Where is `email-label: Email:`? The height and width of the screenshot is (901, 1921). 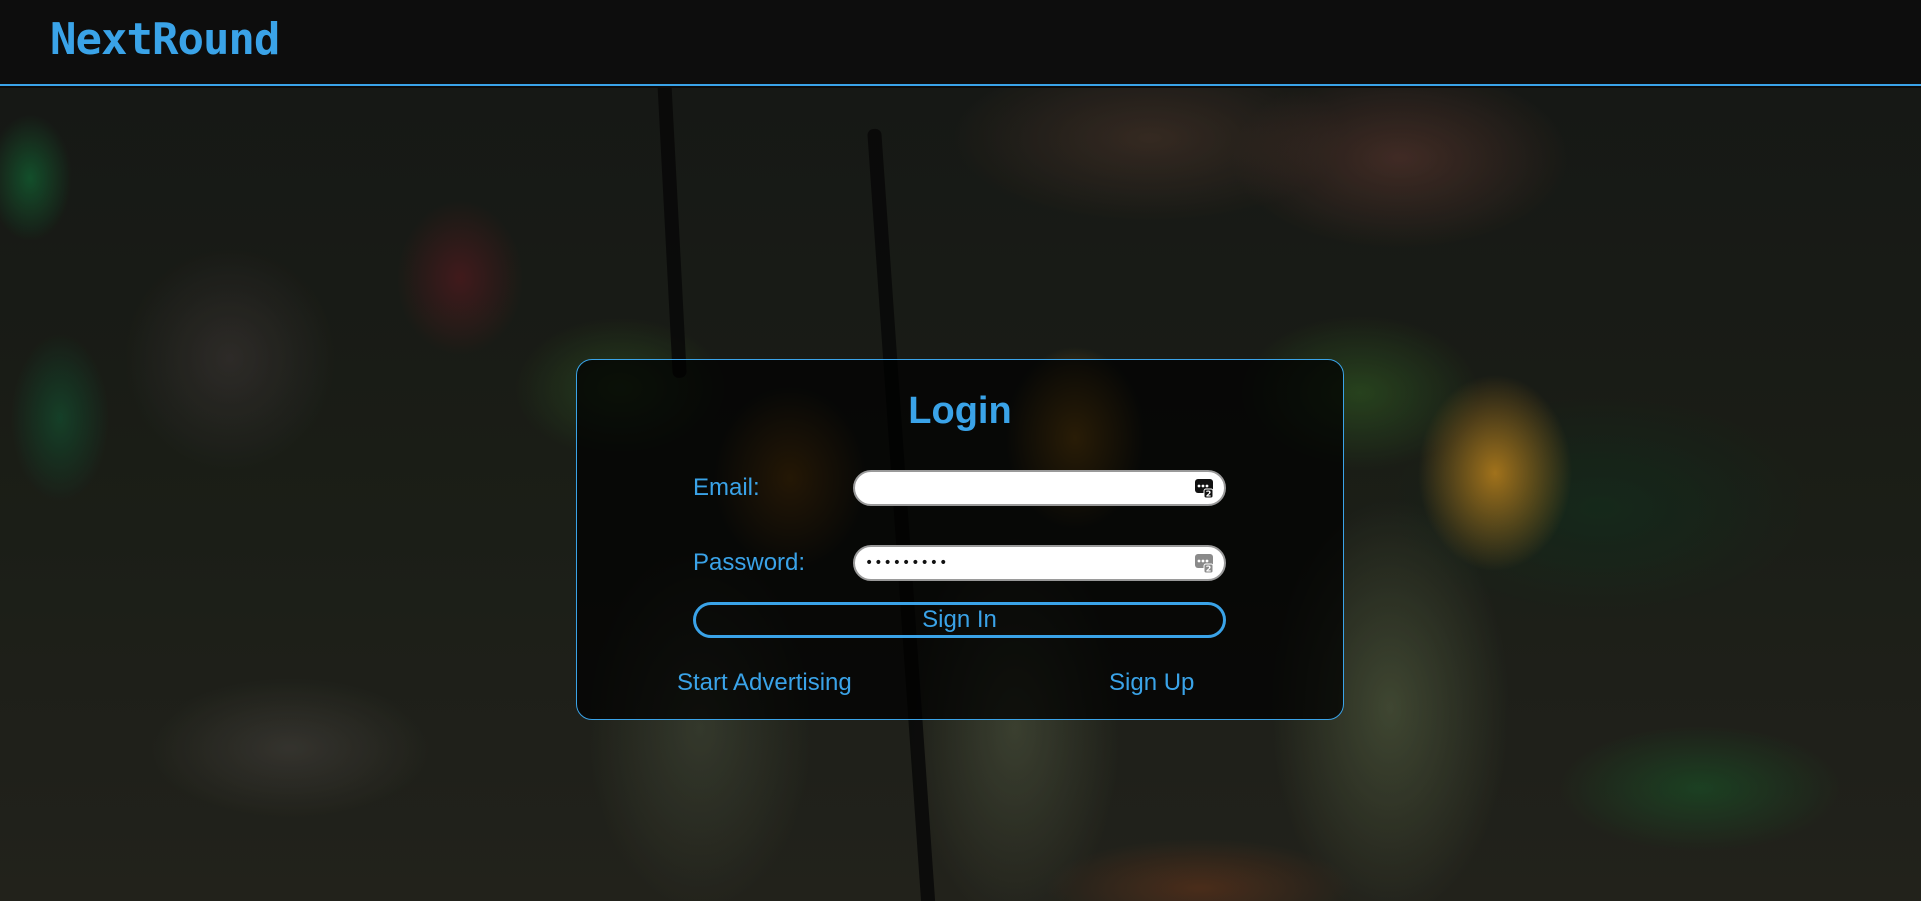
email-label: Email: is located at coordinates (726, 487).